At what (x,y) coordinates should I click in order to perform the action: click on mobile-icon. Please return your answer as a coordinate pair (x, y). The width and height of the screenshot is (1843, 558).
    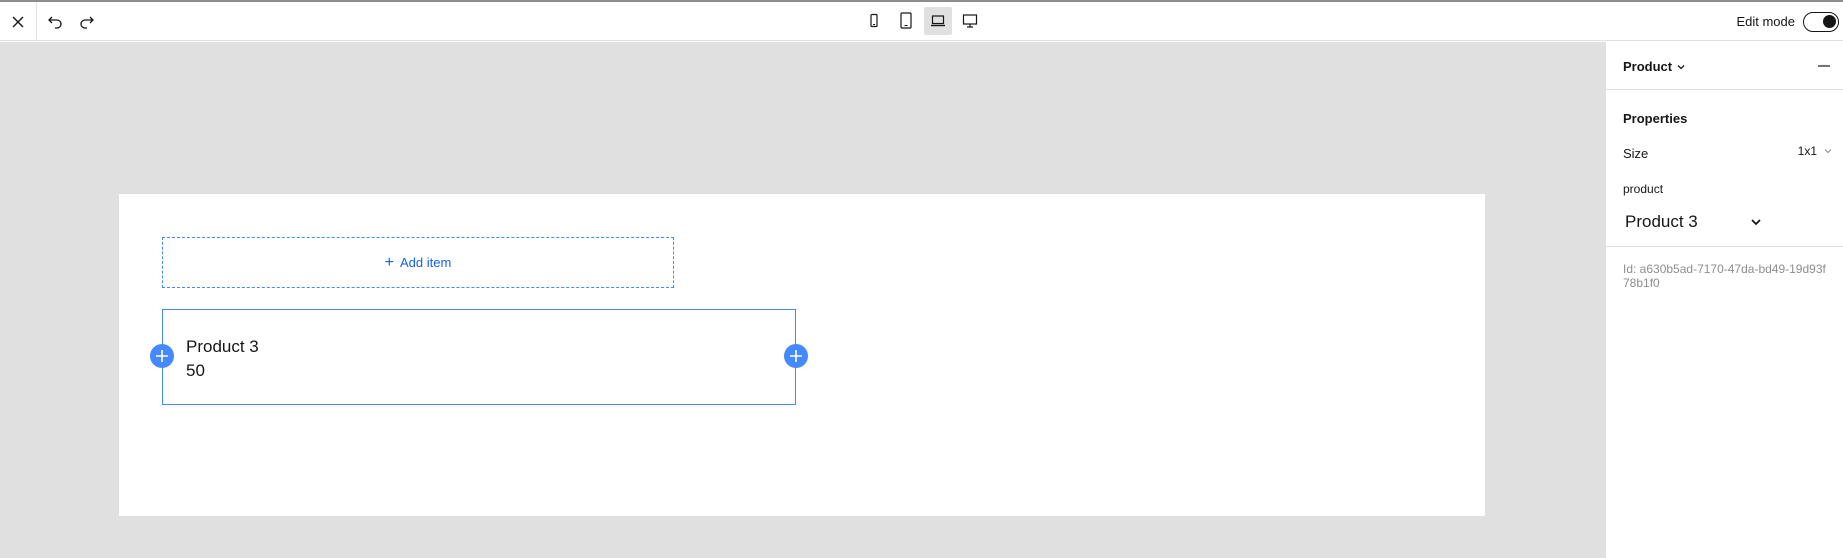
    Looking at the image, I should click on (874, 20).